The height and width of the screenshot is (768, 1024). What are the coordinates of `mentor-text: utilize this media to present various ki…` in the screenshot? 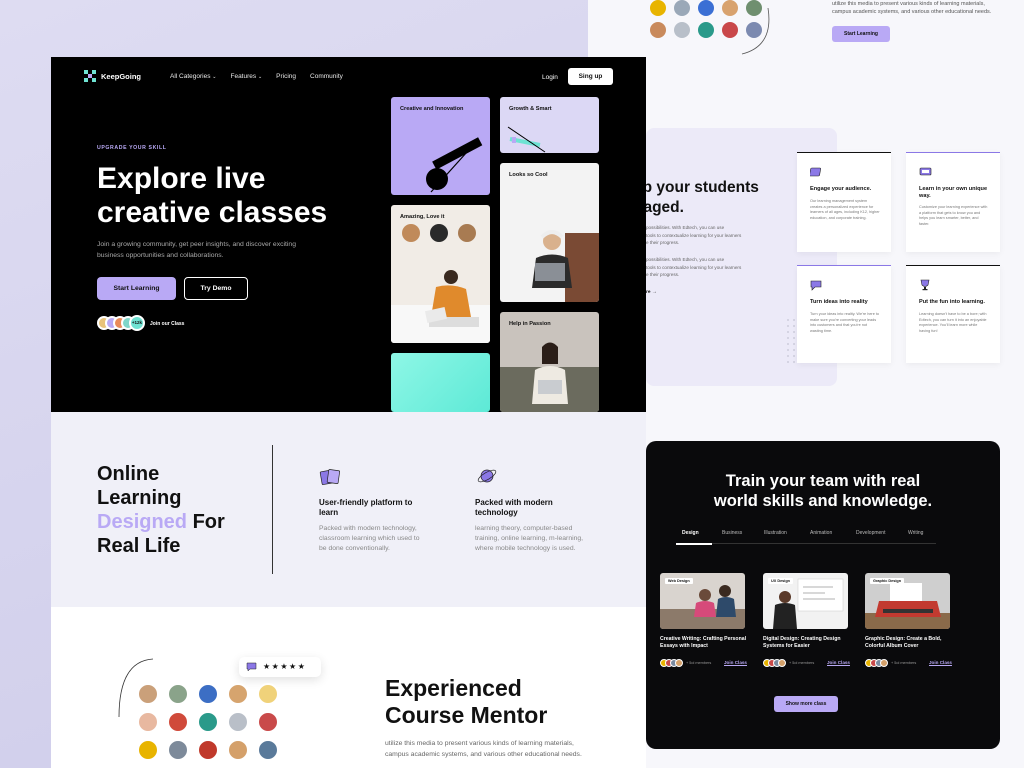 It's located at (483, 749).